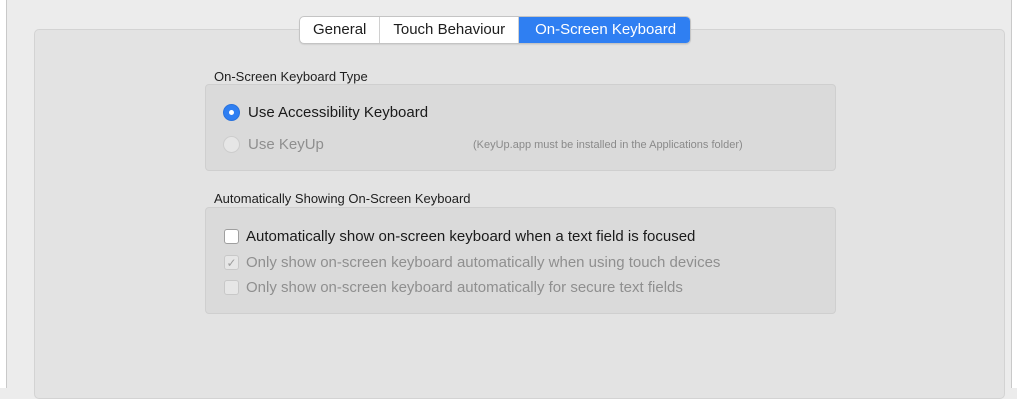 This screenshot has height=399, width=1017. What do you see at coordinates (340, 30) in the screenshot?
I see `tab-general: General` at bounding box center [340, 30].